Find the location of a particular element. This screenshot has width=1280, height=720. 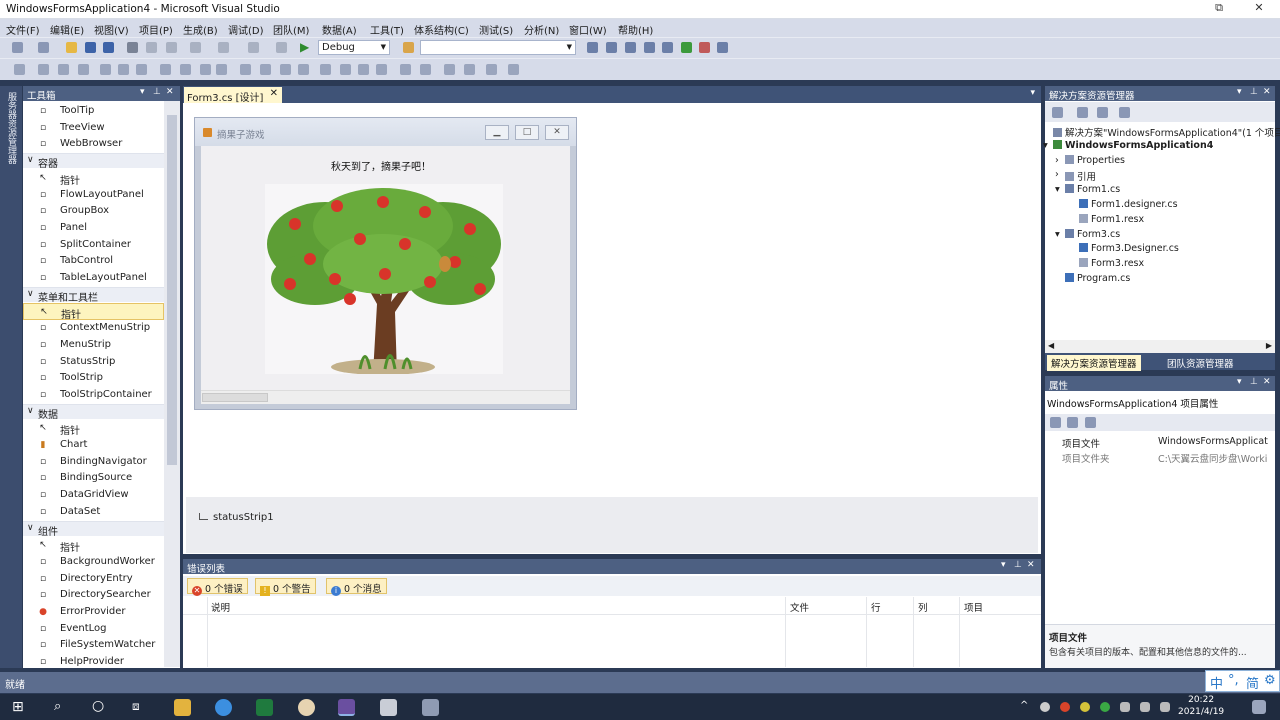

column-column: 列 is located at coordinates (923, 607).